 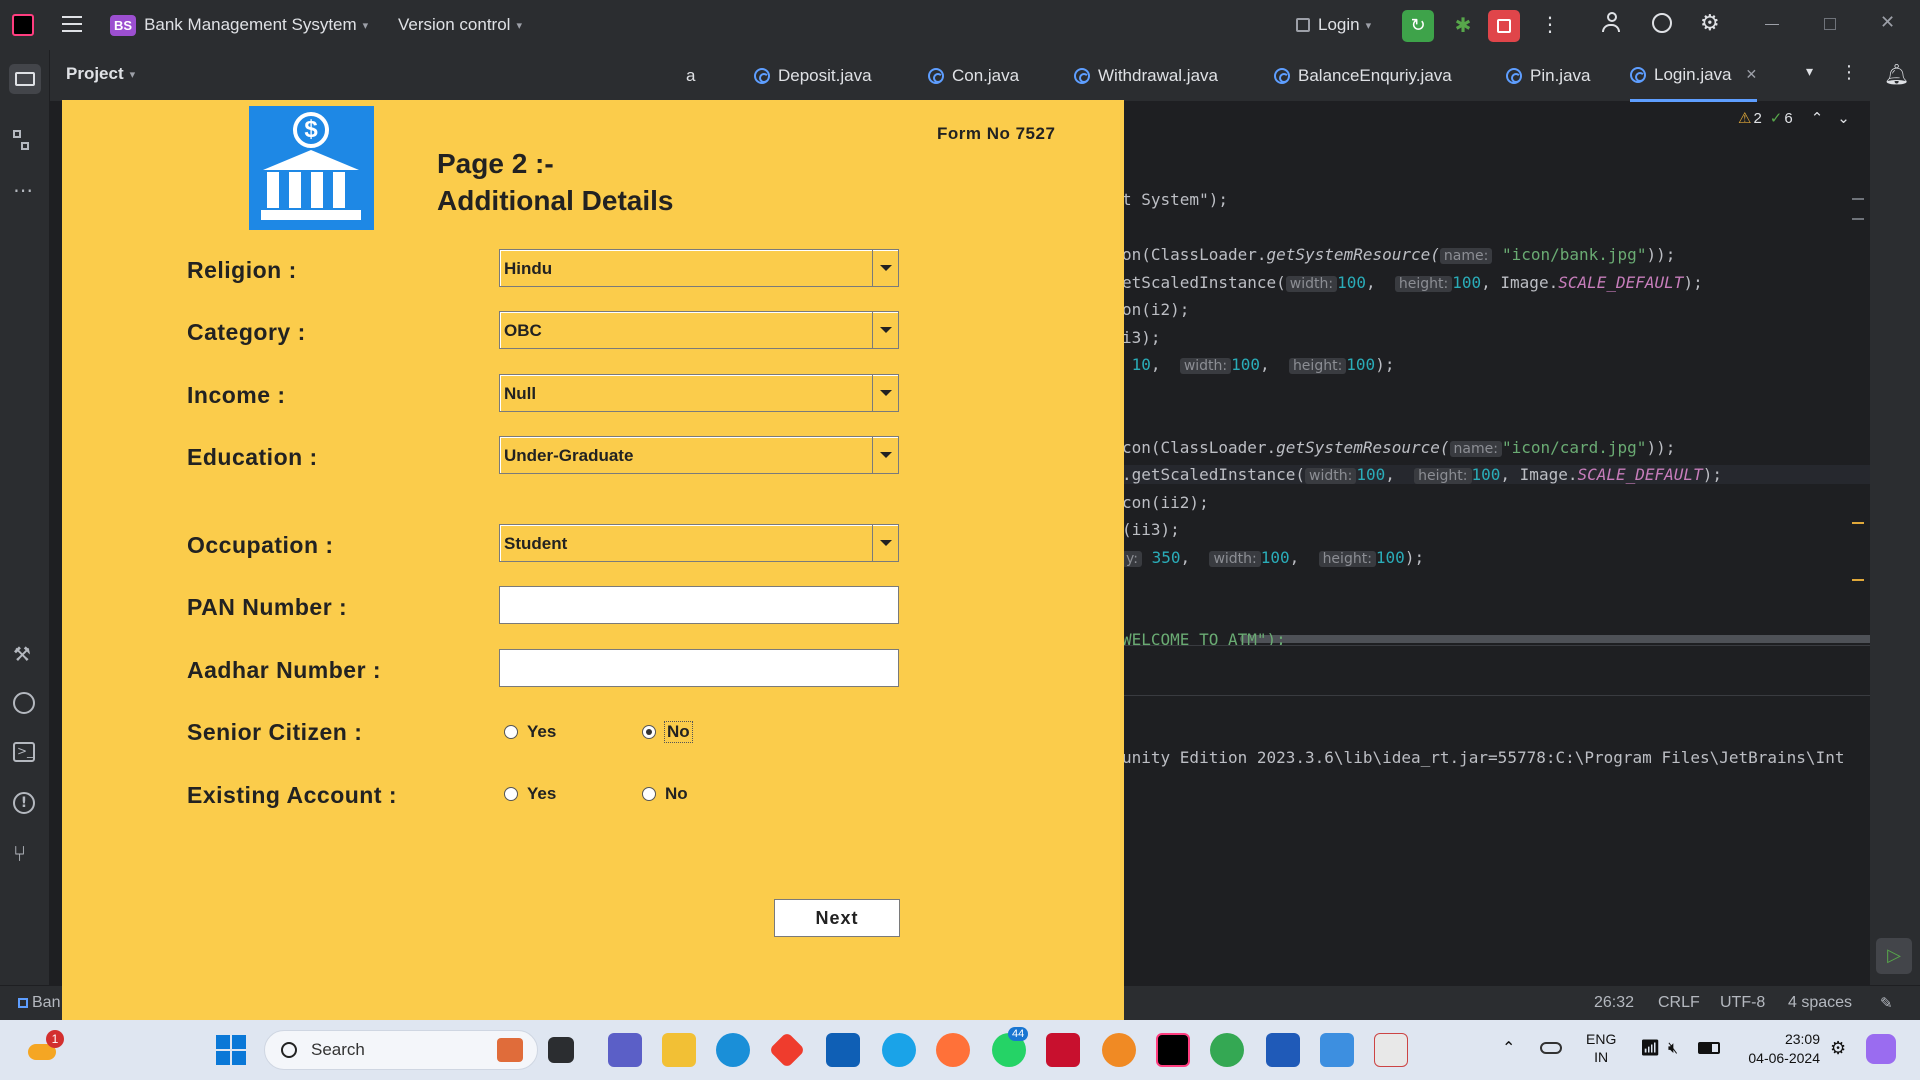 What do you see at coordinates (1495, 671) in the screenshot?
I see `run-panel-header` at bounding box center [1495, 671].